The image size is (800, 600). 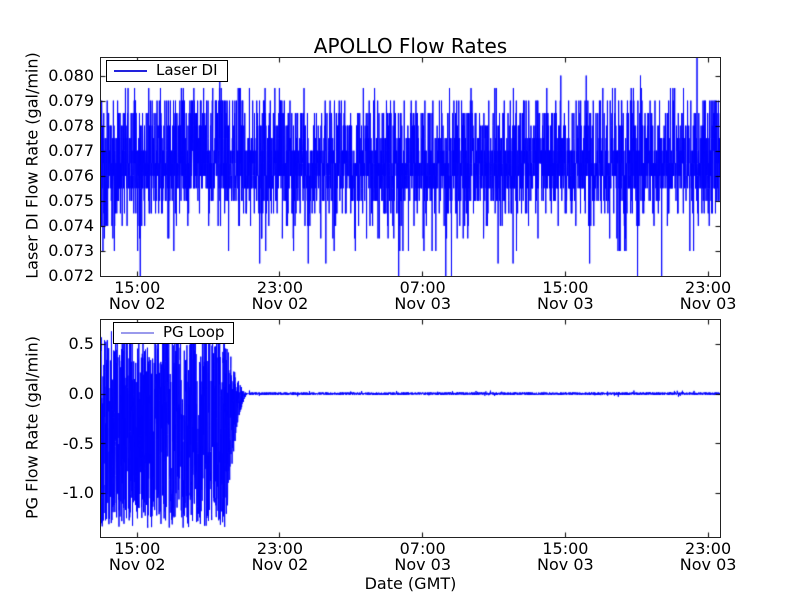 What do you see at coordinates (71, 175) in the screenshot?
I see `y-tick-label: 0.076` at bounding box center [71, 175].